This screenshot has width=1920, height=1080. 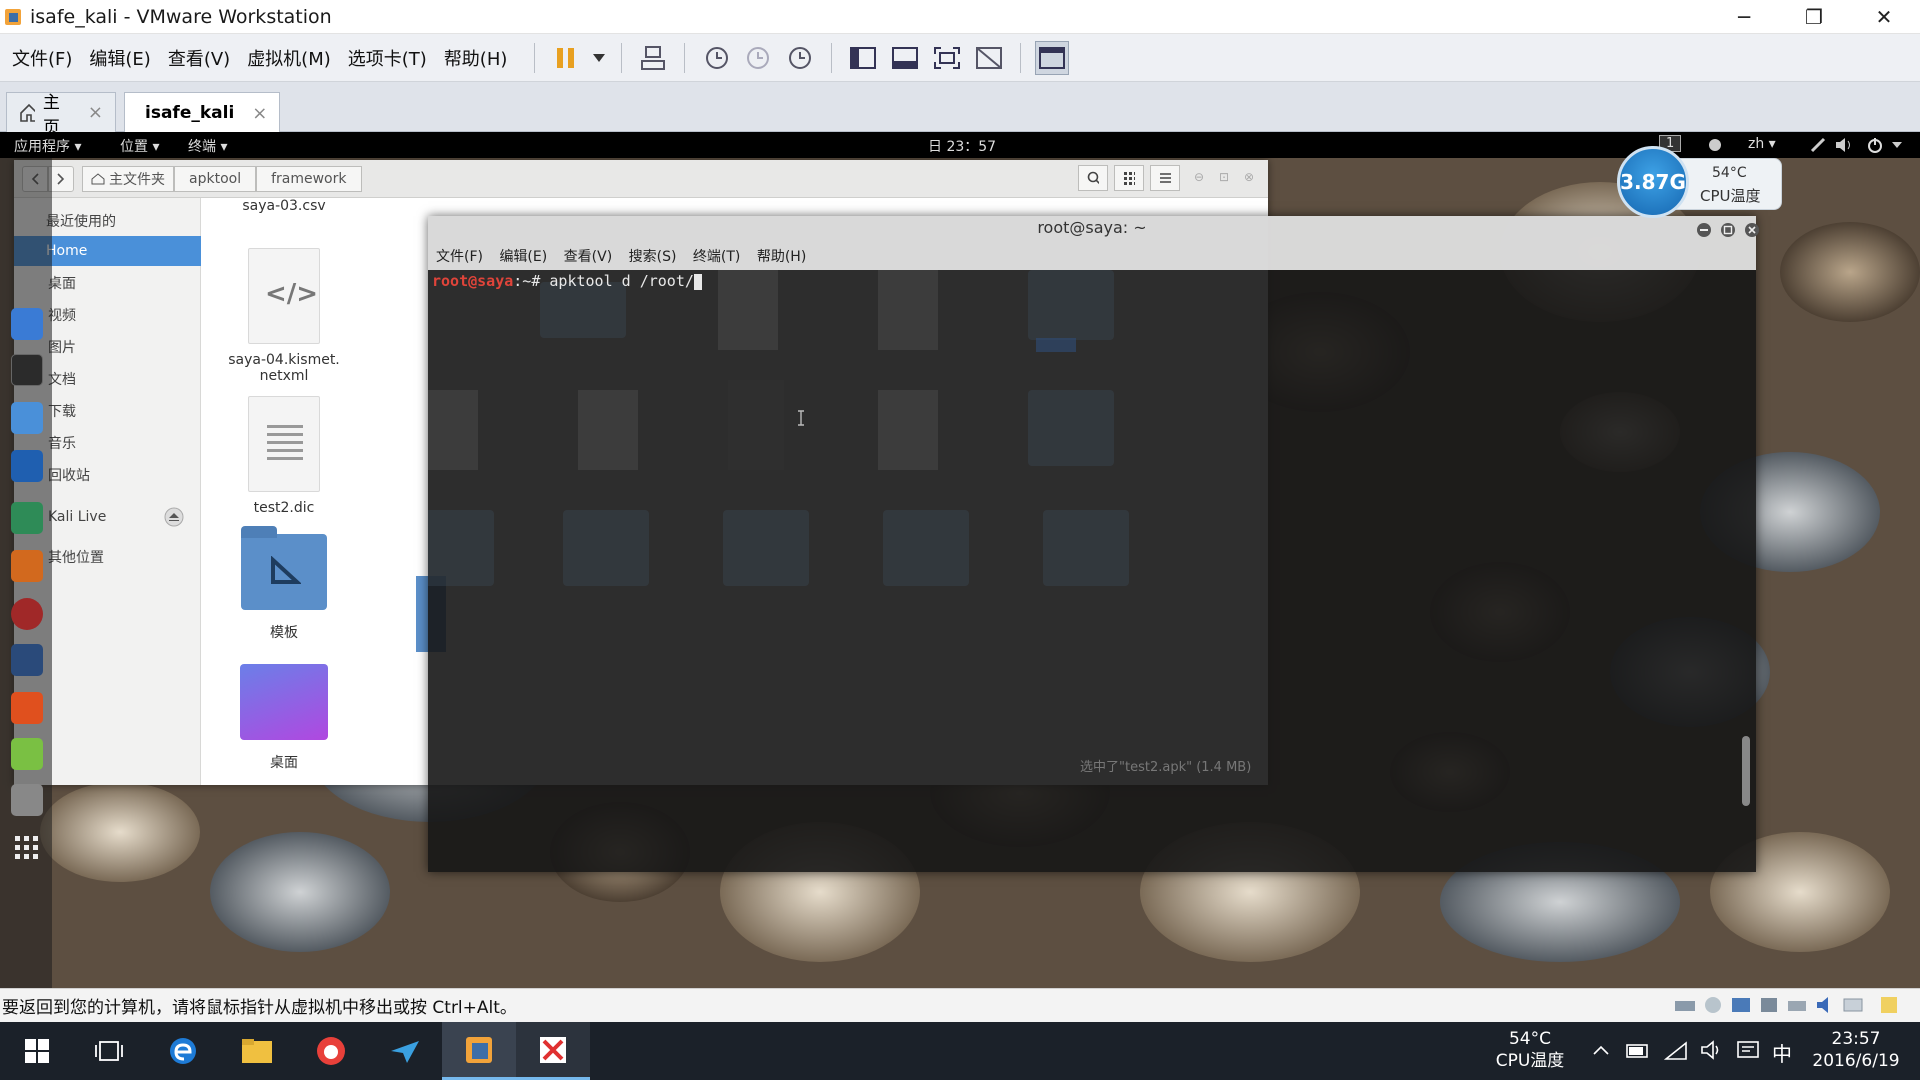 I want to click on power-icon, so click(x=1875, y=145).